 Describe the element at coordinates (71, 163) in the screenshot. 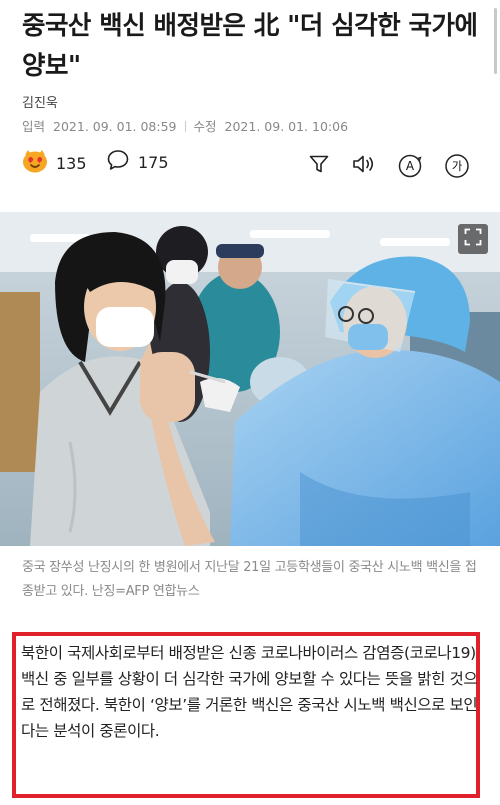

I see `reaction-count: 135` at that location.